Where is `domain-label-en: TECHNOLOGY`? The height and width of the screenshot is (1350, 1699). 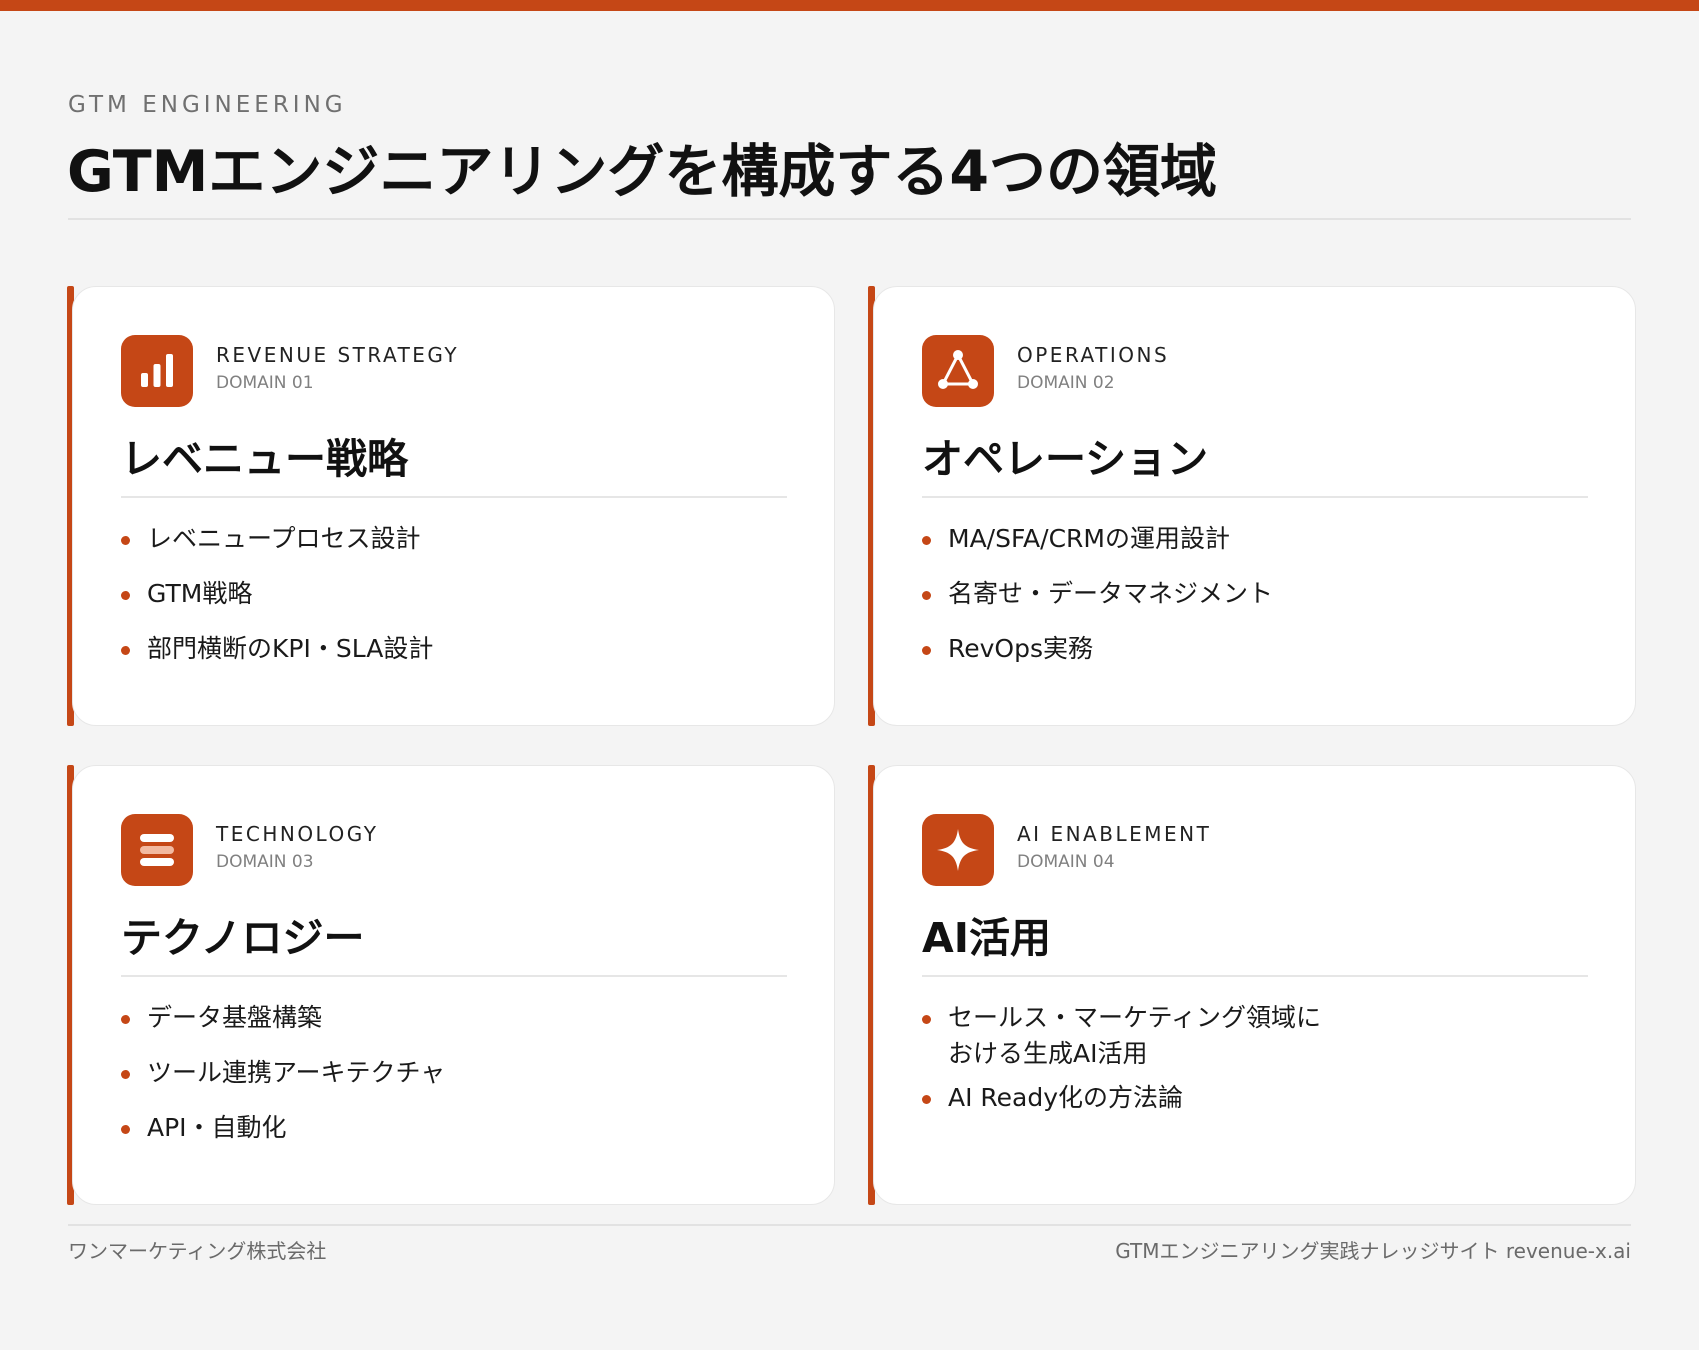 domain-label-en: TECHNOLOGY is located at coordinates (297, 834).